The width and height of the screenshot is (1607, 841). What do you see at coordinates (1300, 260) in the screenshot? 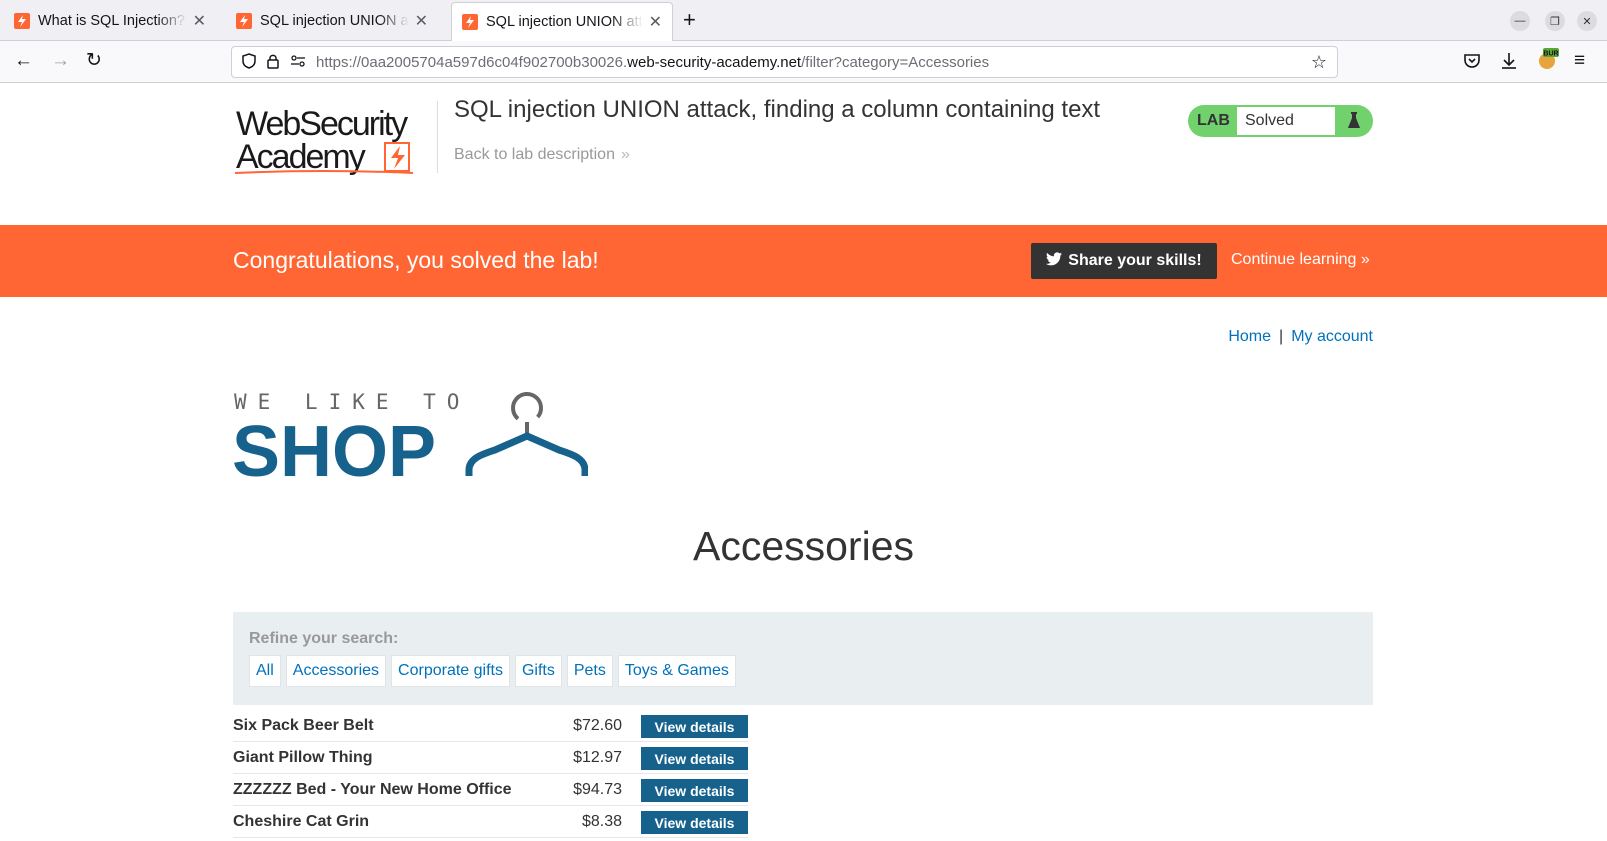
I see `continue-learning-link: Continue learning »` at bounding box center [1300, 260].